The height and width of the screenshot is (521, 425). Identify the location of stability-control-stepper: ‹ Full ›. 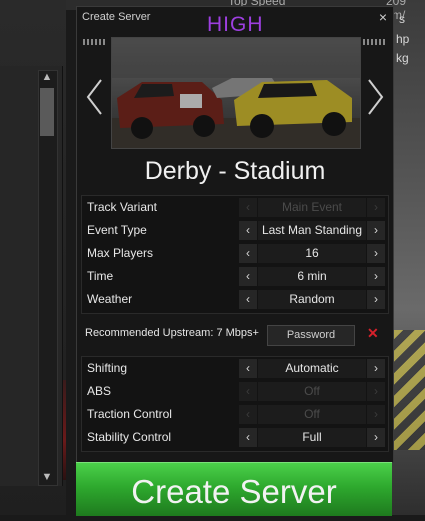
(312, 437).